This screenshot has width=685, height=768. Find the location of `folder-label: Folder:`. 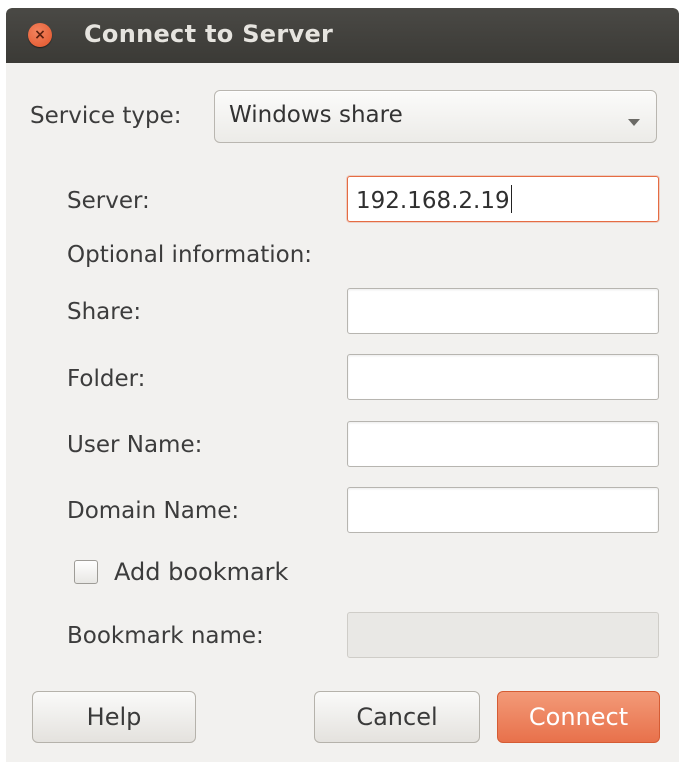

folder-label: Folder: is located at coordinates (106, 379).